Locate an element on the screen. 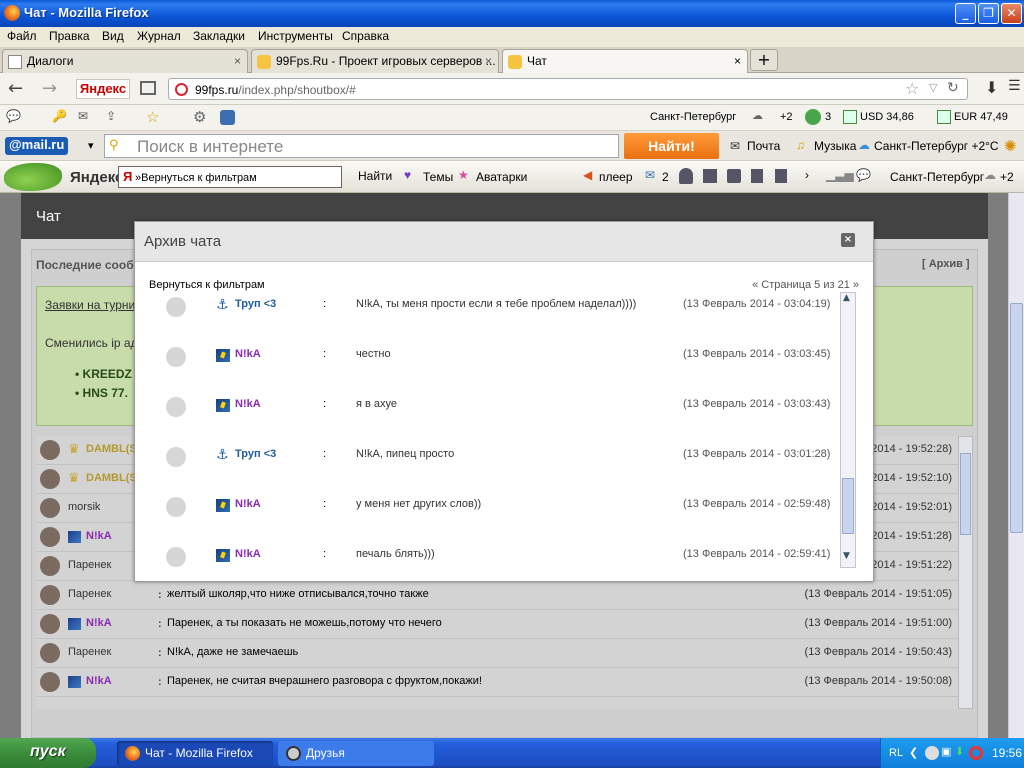 The width and height of the screenshot is (1024, 768). close-button: ✕ is located at coordinates (1011, 13).